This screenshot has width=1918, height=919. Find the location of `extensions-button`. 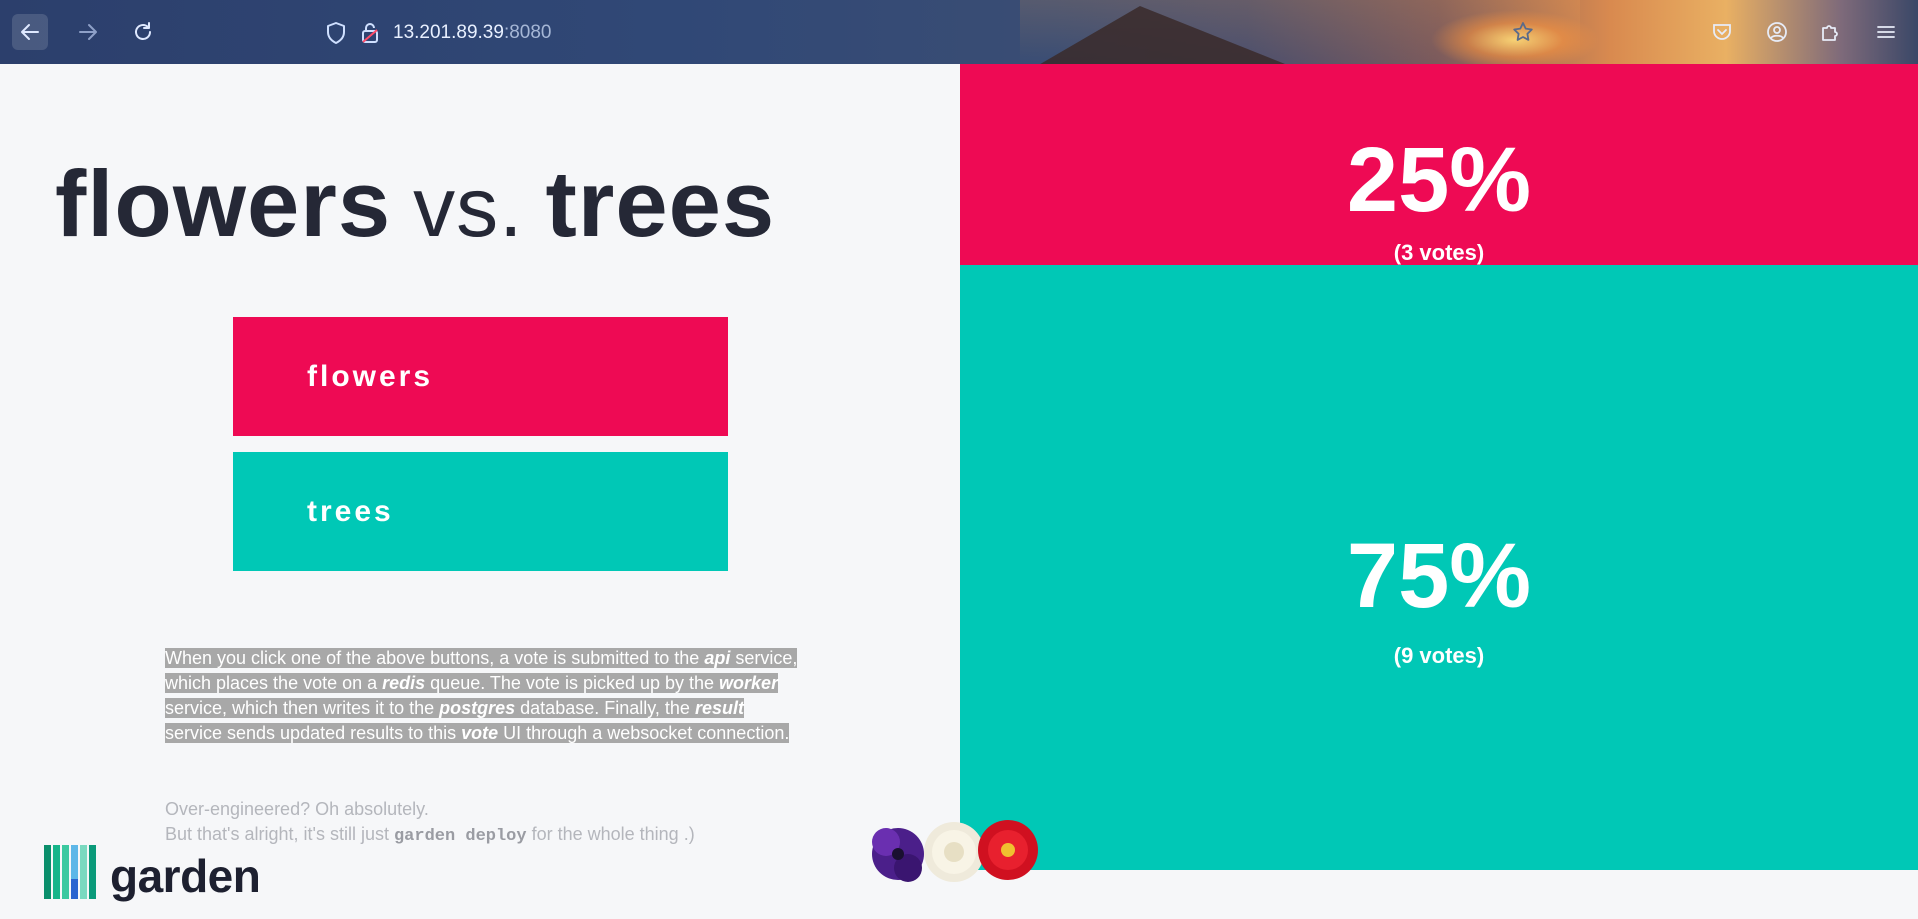

extensions-button is located at coordinates (1830, 32).